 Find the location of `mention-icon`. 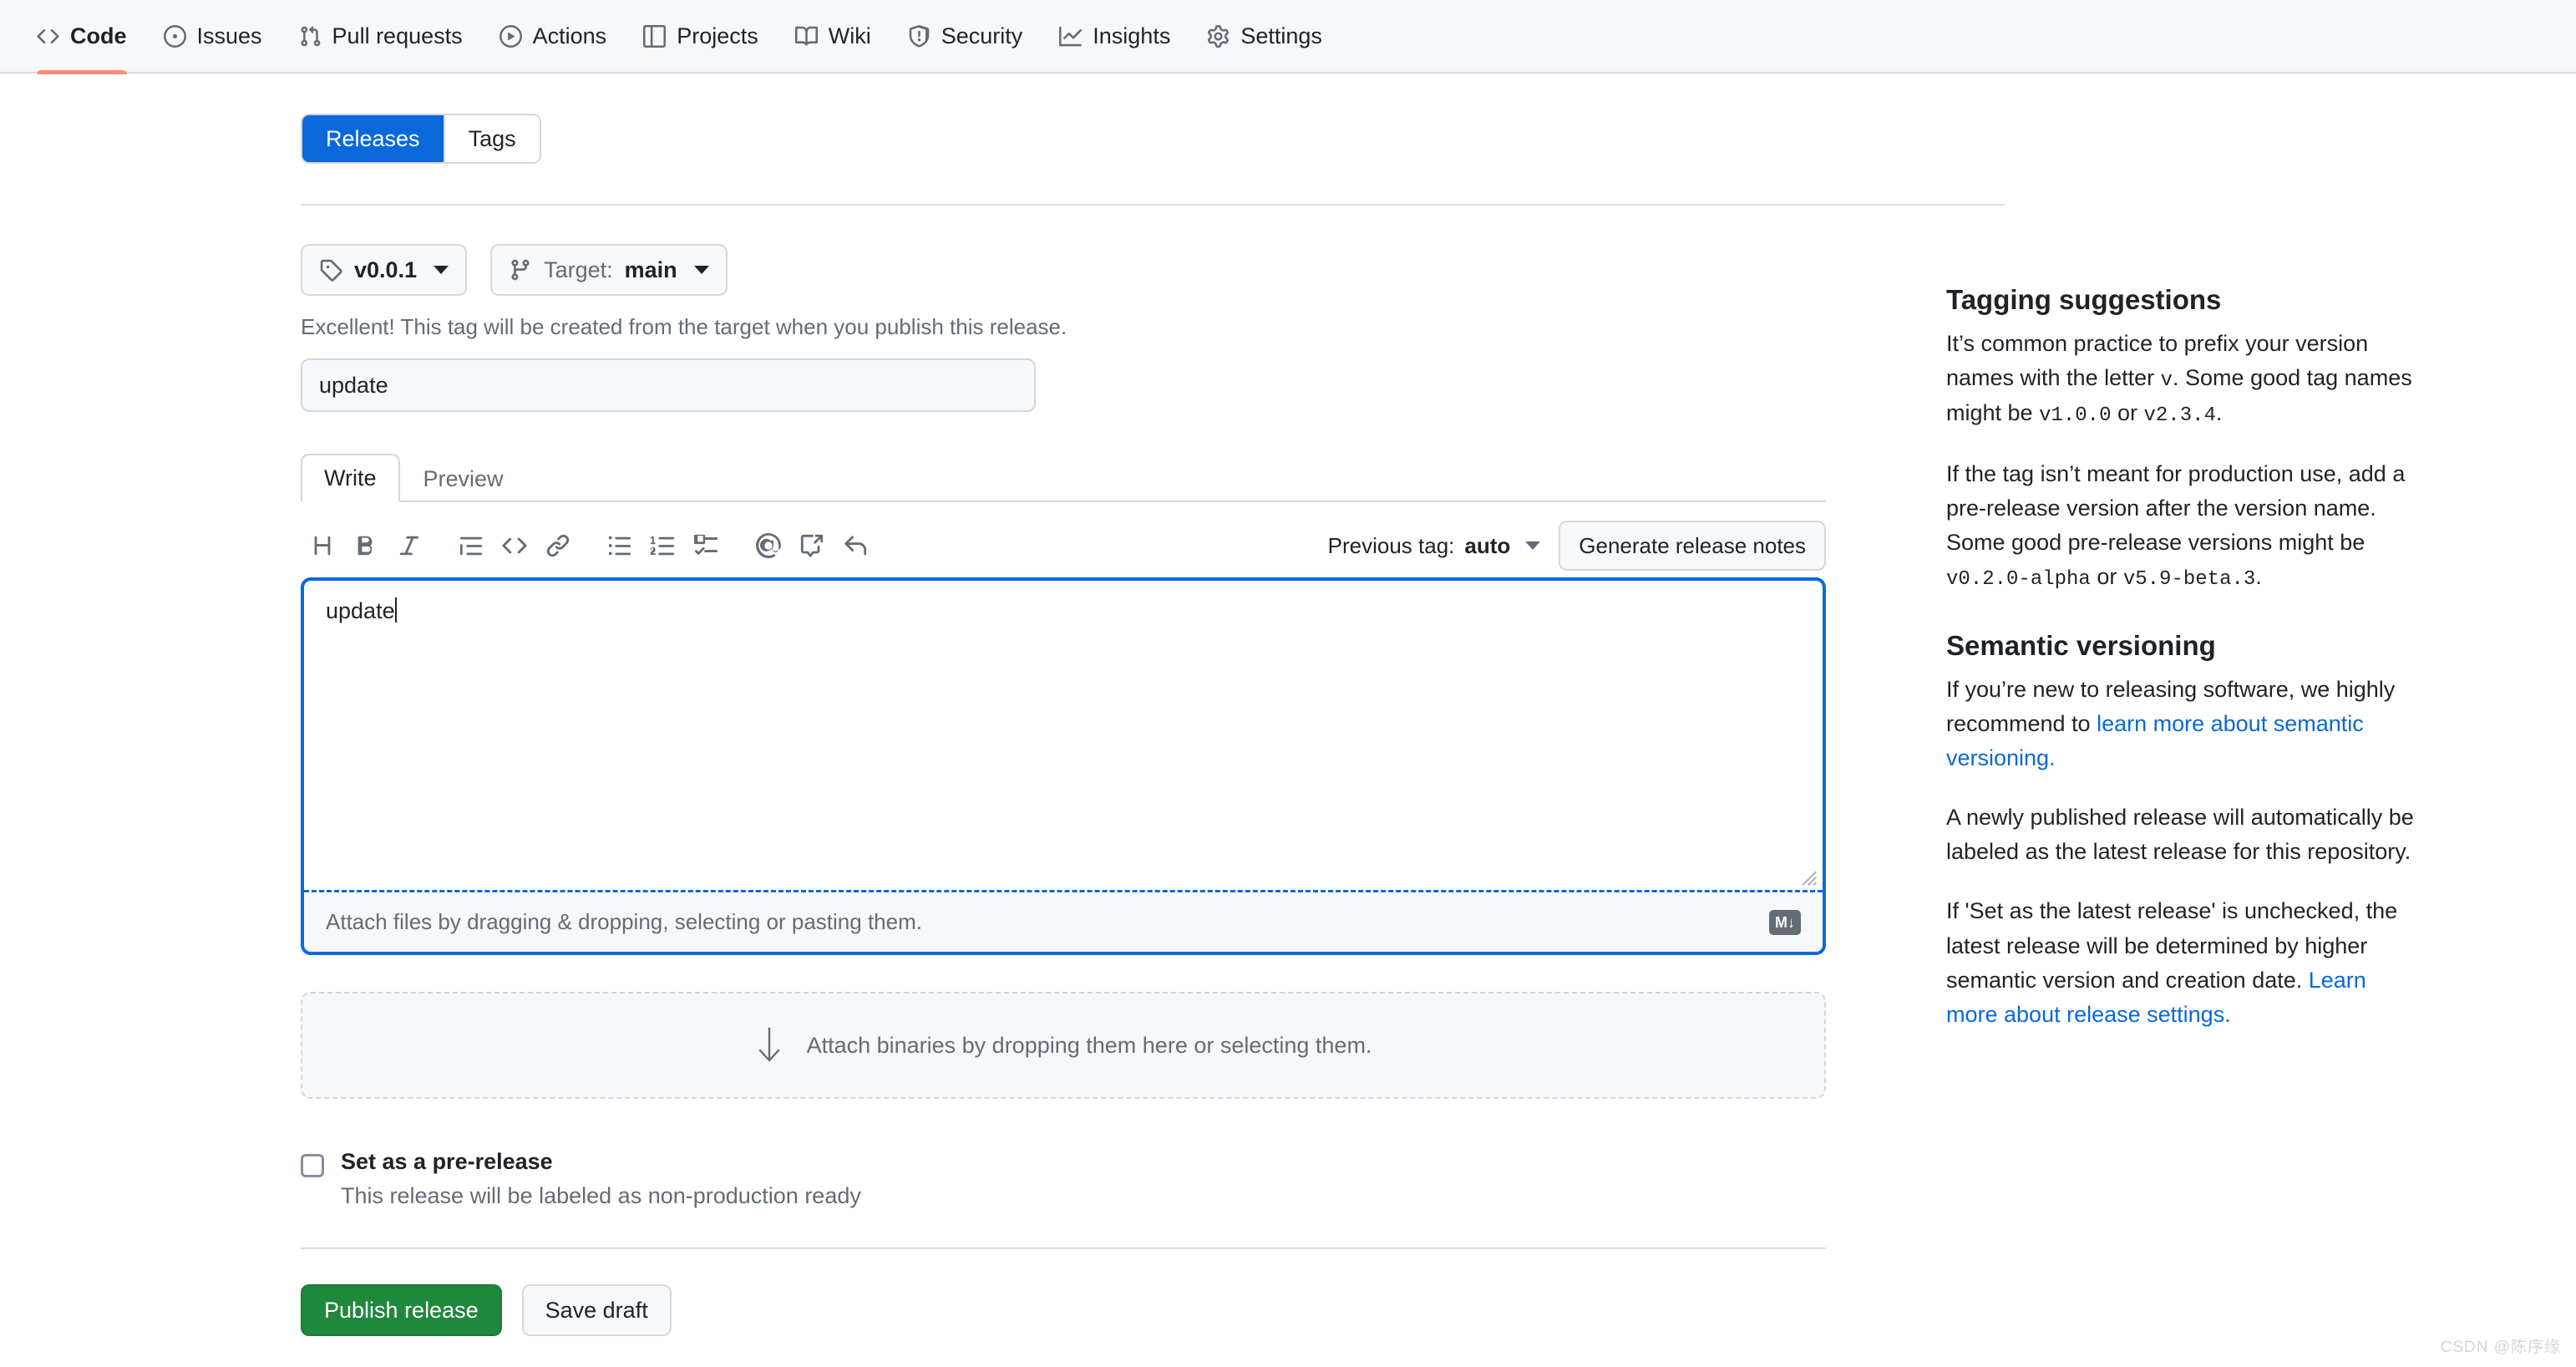

mention-icon is located at coordinates (768, 545).